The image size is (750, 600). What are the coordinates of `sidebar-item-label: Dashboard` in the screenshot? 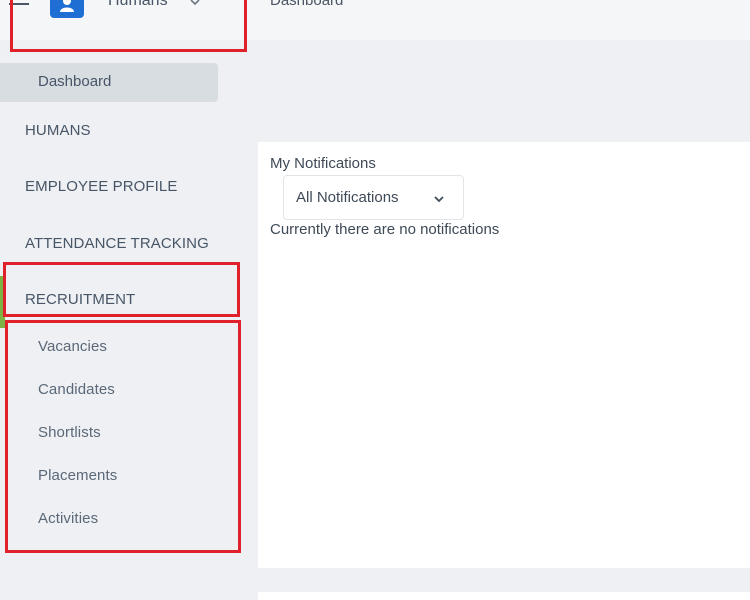 It's located at (75, 81).